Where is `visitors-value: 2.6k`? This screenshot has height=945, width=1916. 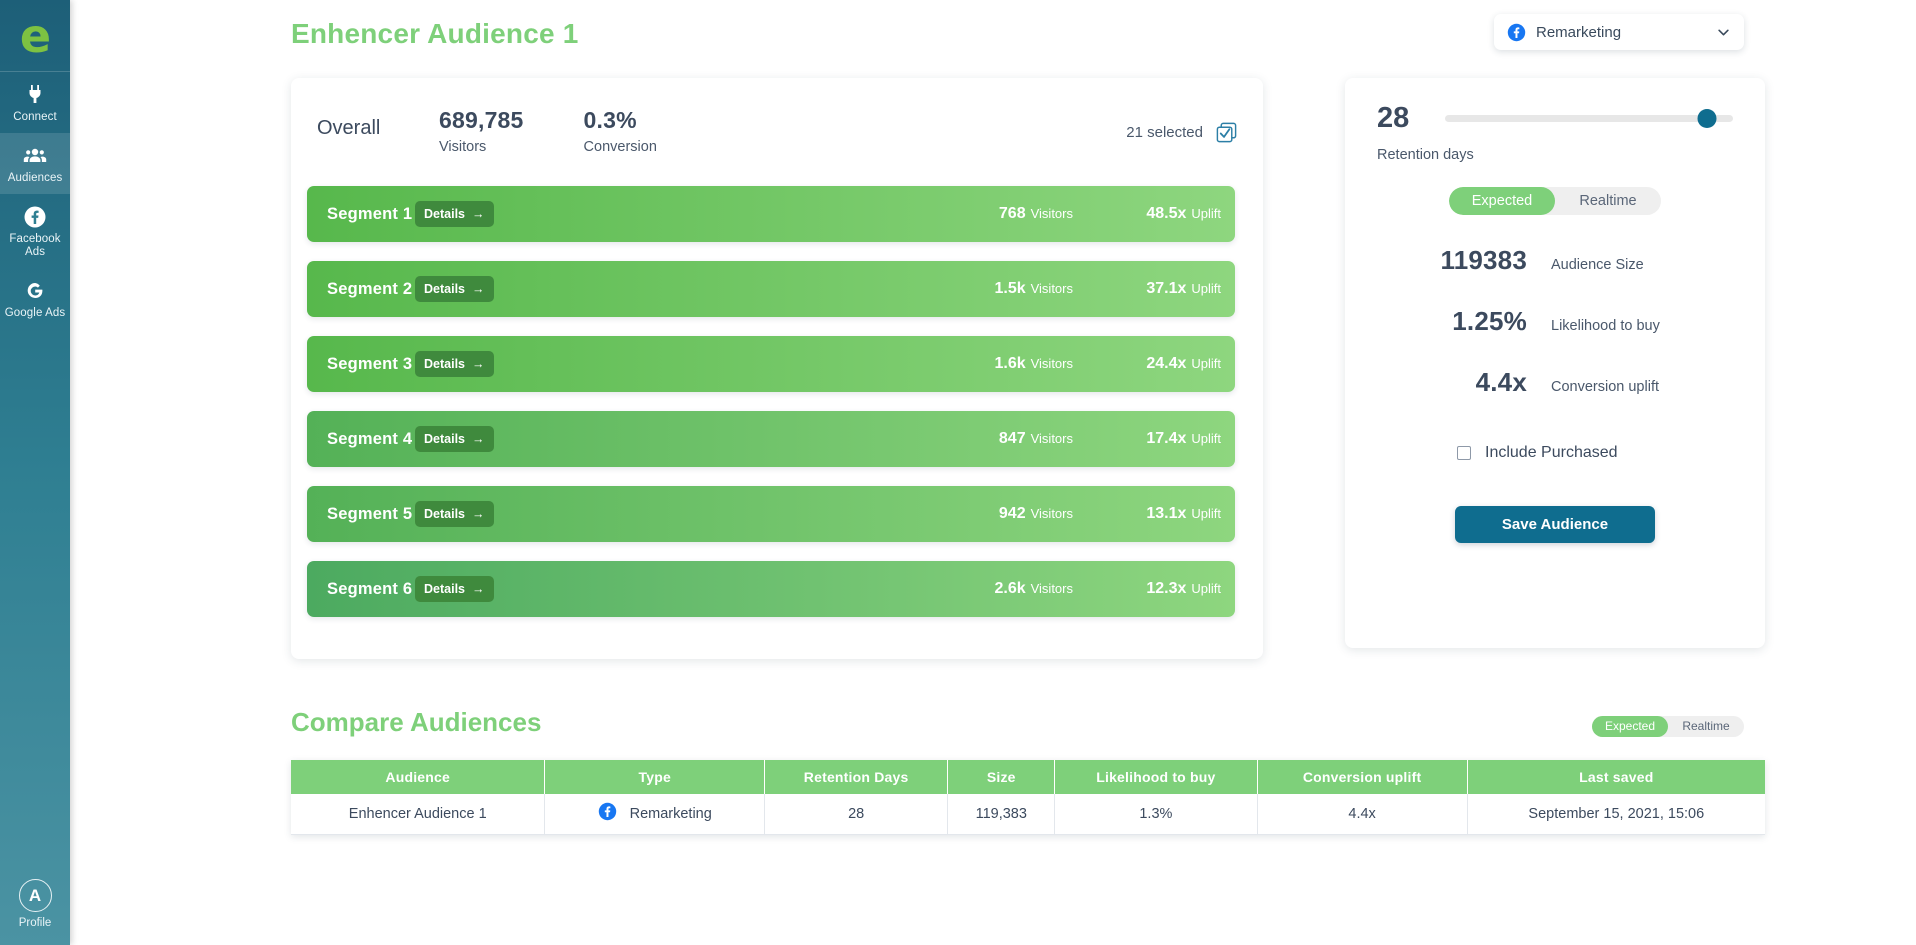 visitors-value: 2.6k is located at coordinates (1010, 588).